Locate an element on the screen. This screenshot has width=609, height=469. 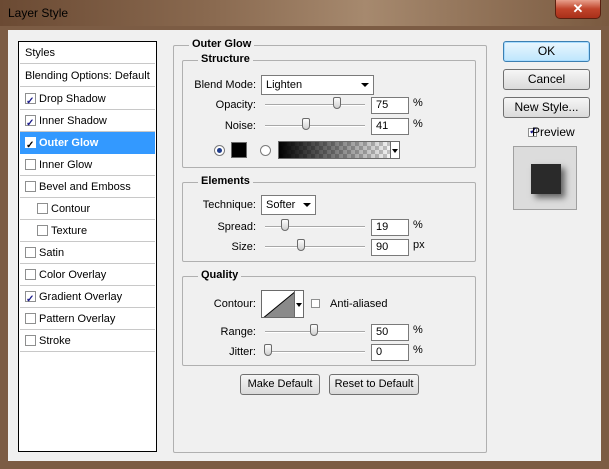
contour-picker is located at coordinates (278, 304).